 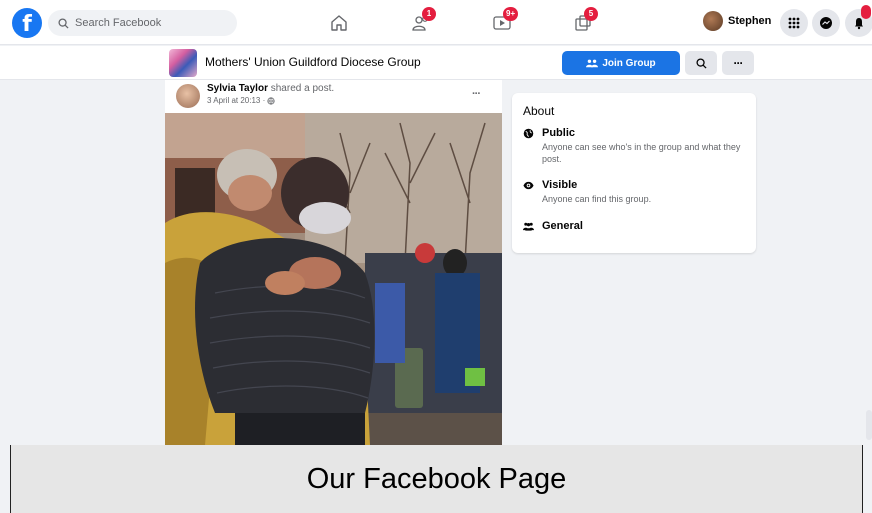 What do you see at coordinates (713, 21) in the screenshot?
I see `avatar` at bounding box center [713, 21].